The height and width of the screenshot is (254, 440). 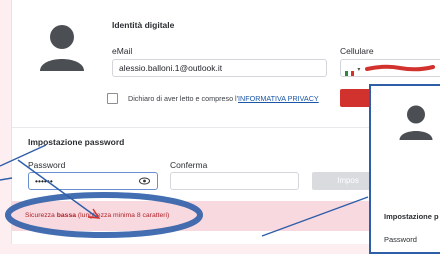 What do you see at coordinates (349, 71) in the screenshot?
I see `italy-flag-icon` at bounding box center [349, 71].